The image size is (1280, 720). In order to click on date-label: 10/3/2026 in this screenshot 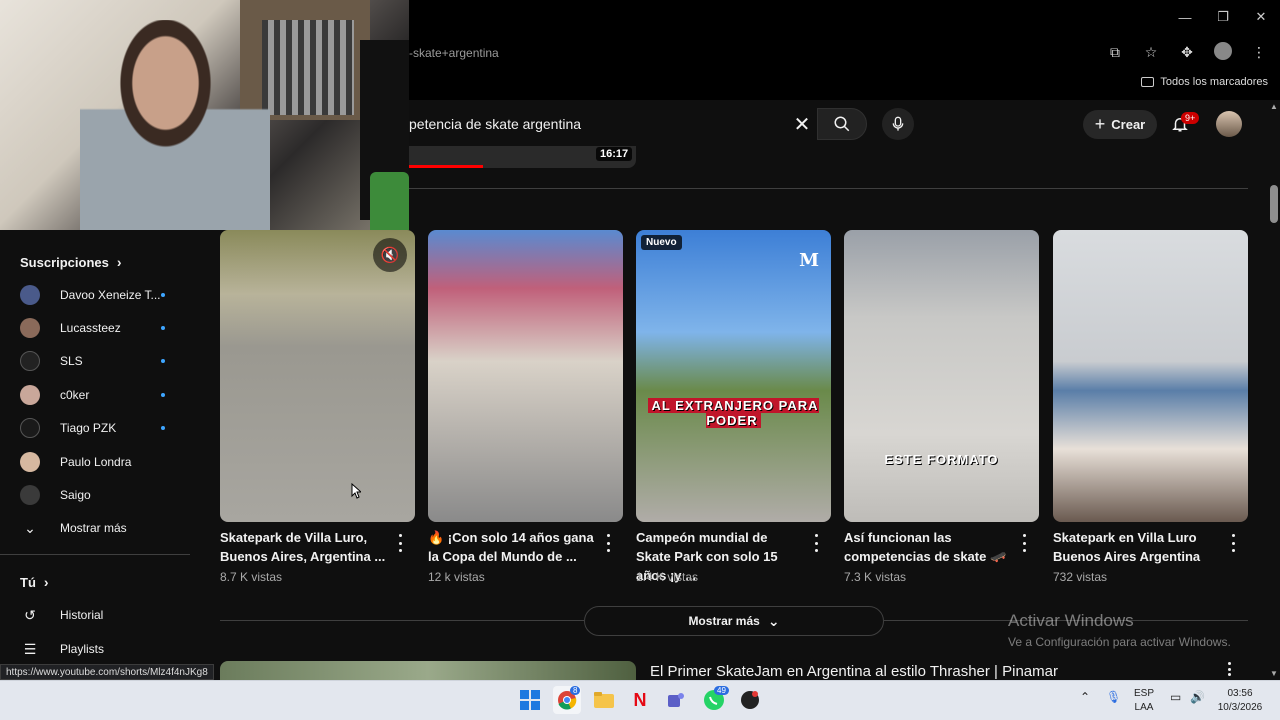, I will do `click(1240, 707)`.